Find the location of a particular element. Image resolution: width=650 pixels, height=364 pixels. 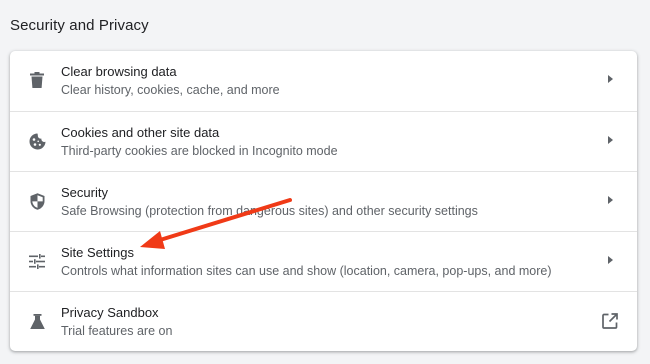

row-sublabel: Trial features are on is located at coordinates (117, 331).